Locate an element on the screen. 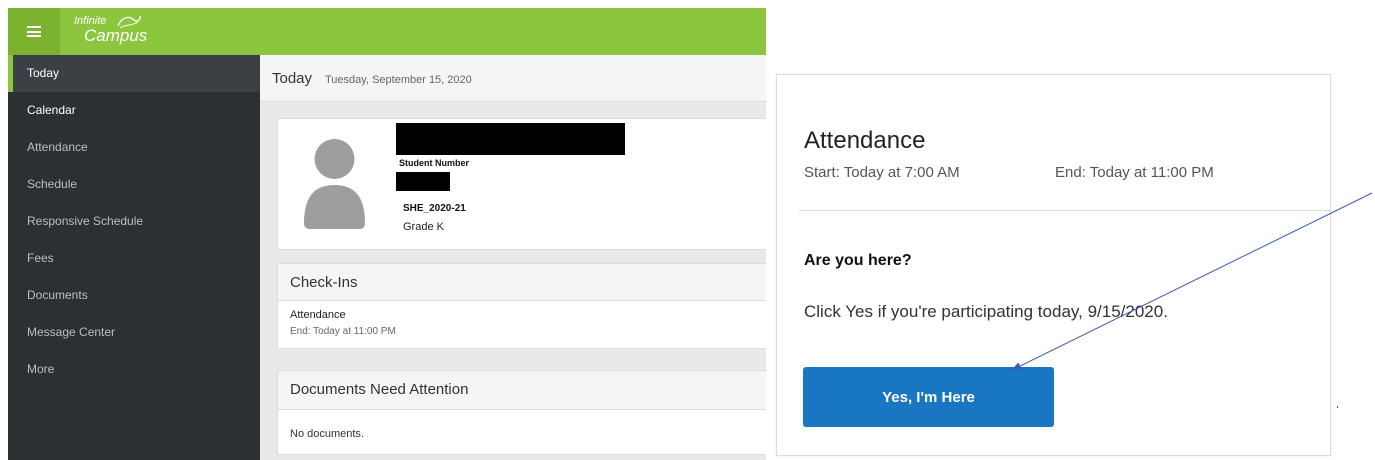 The width and height of the screenshot is (1375, 460). hamburger-menu-button is located at coordinates (34, 31).